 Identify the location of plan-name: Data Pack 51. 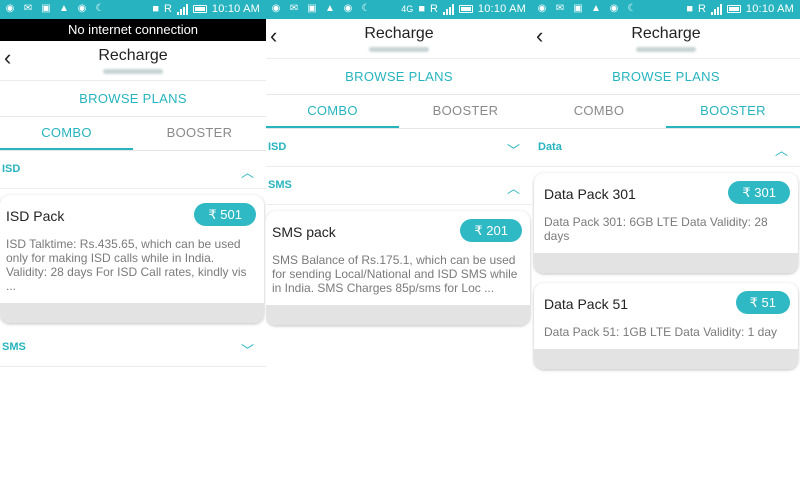
(586, 304).